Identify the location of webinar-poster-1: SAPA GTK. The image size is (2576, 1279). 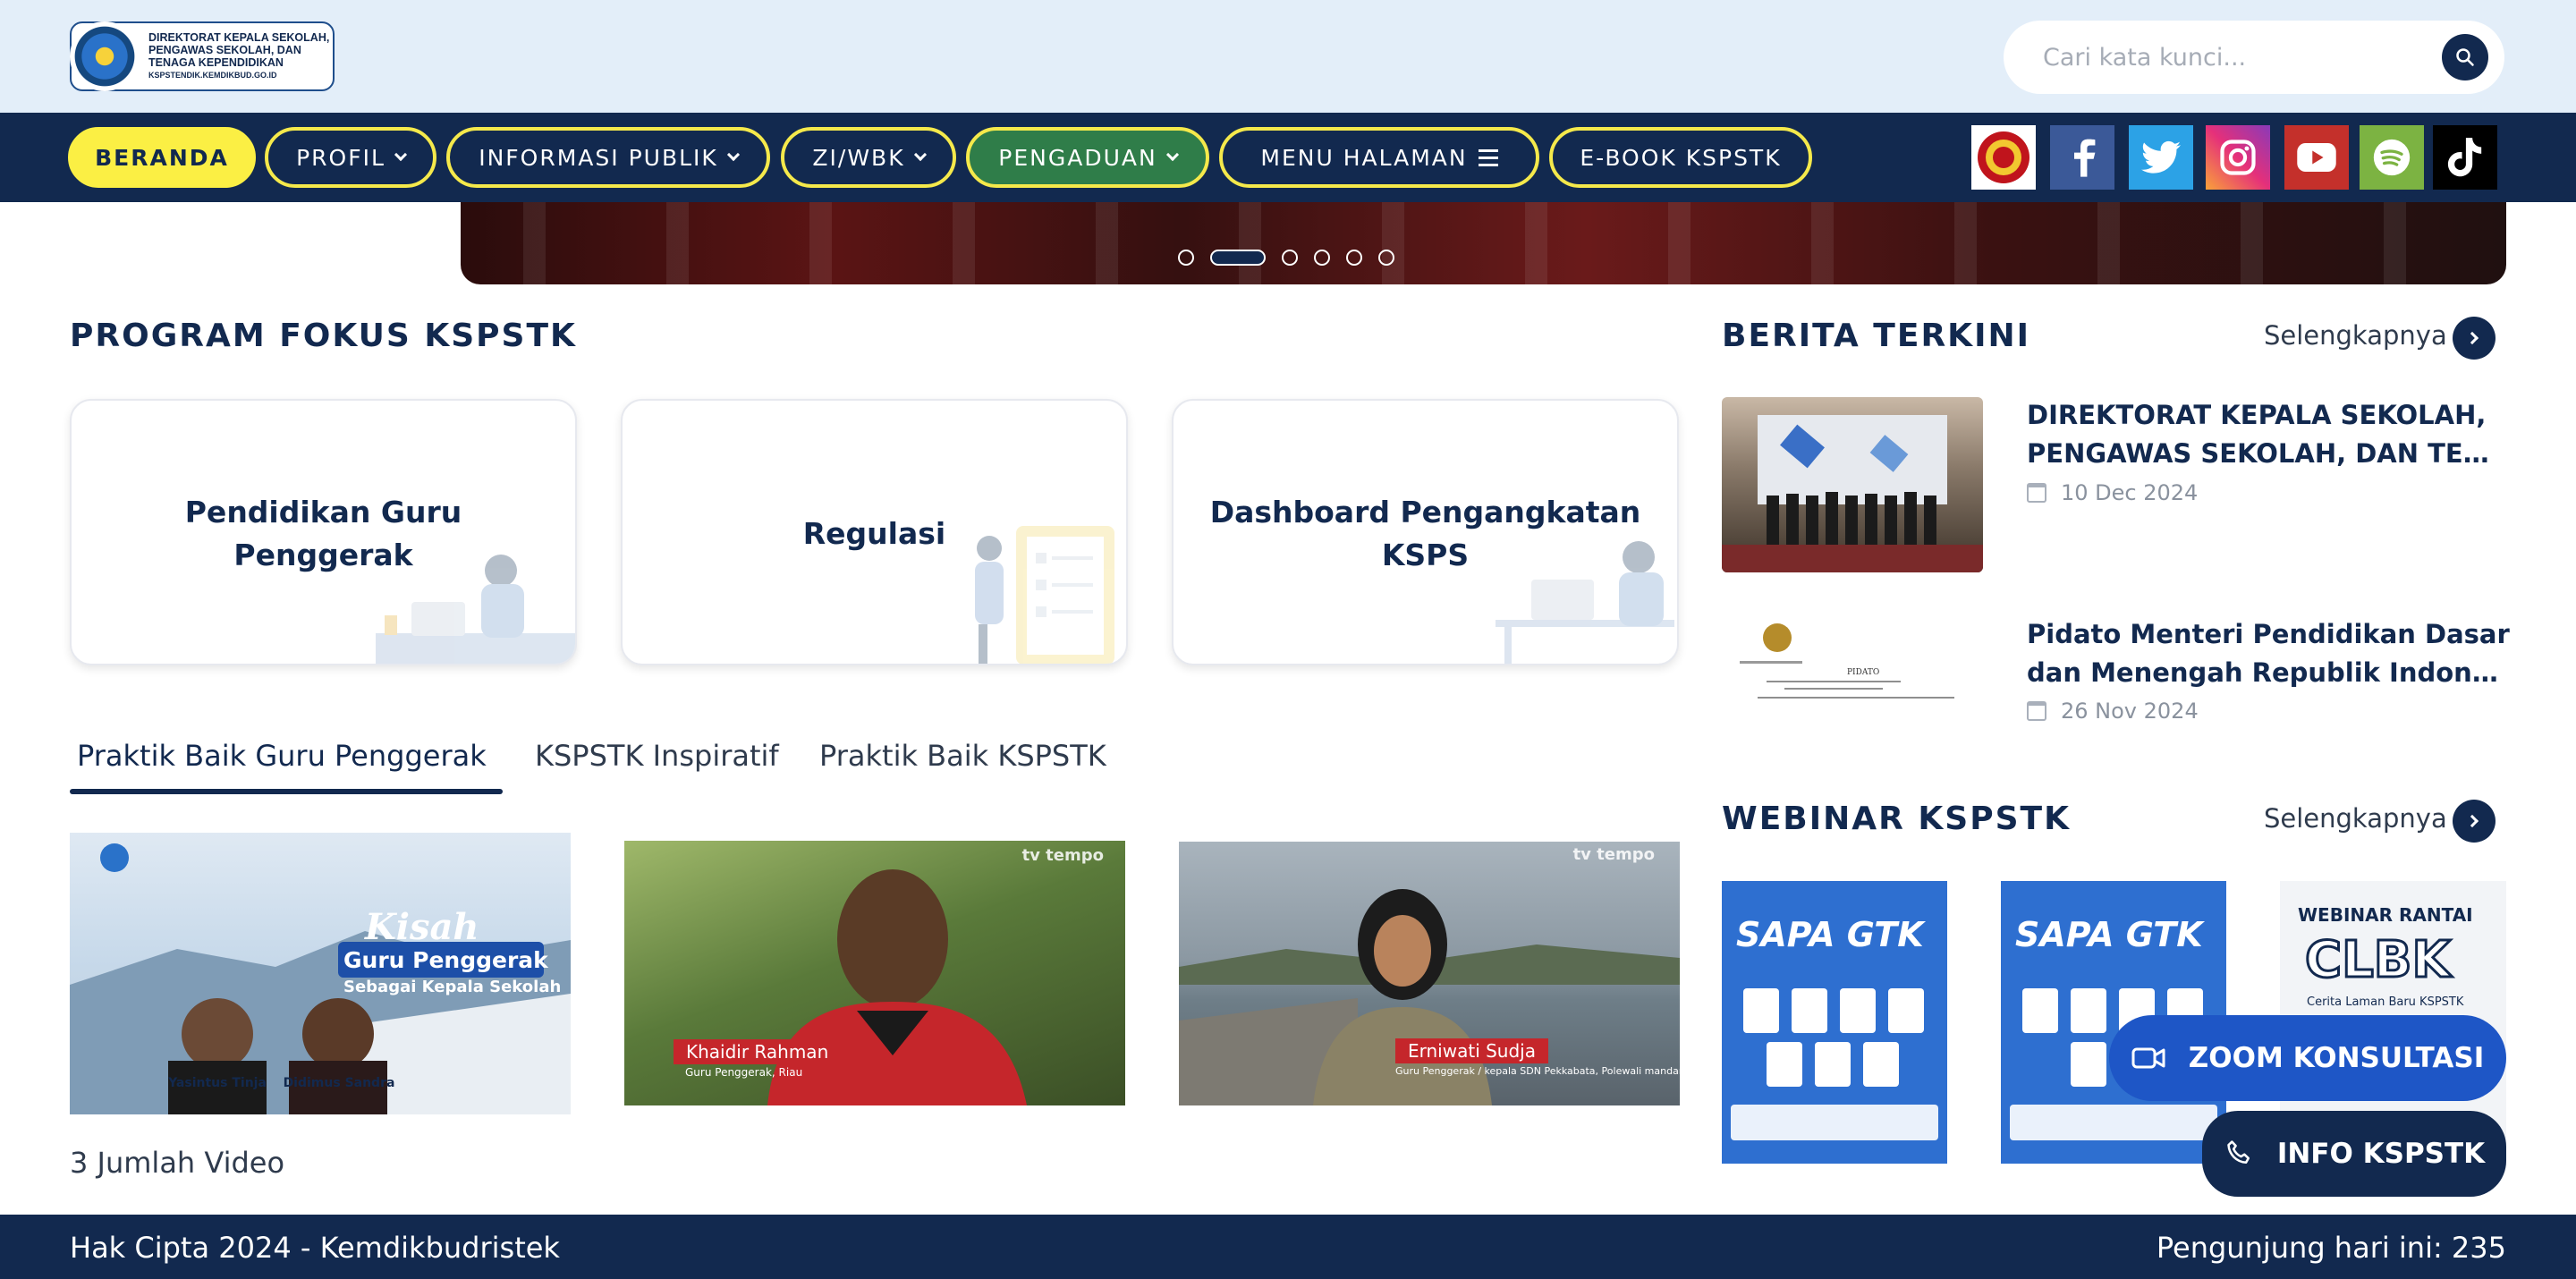
(1834, 1023).